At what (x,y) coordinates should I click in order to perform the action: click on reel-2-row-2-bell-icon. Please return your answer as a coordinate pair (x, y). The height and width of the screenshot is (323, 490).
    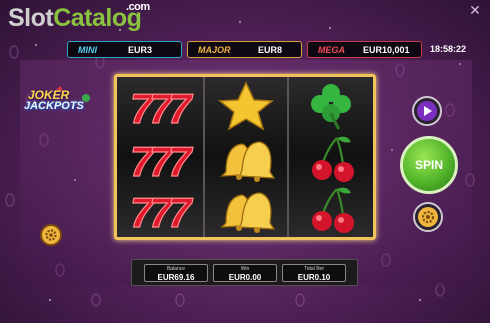
    Looking at the image, I should click on (246, 158).